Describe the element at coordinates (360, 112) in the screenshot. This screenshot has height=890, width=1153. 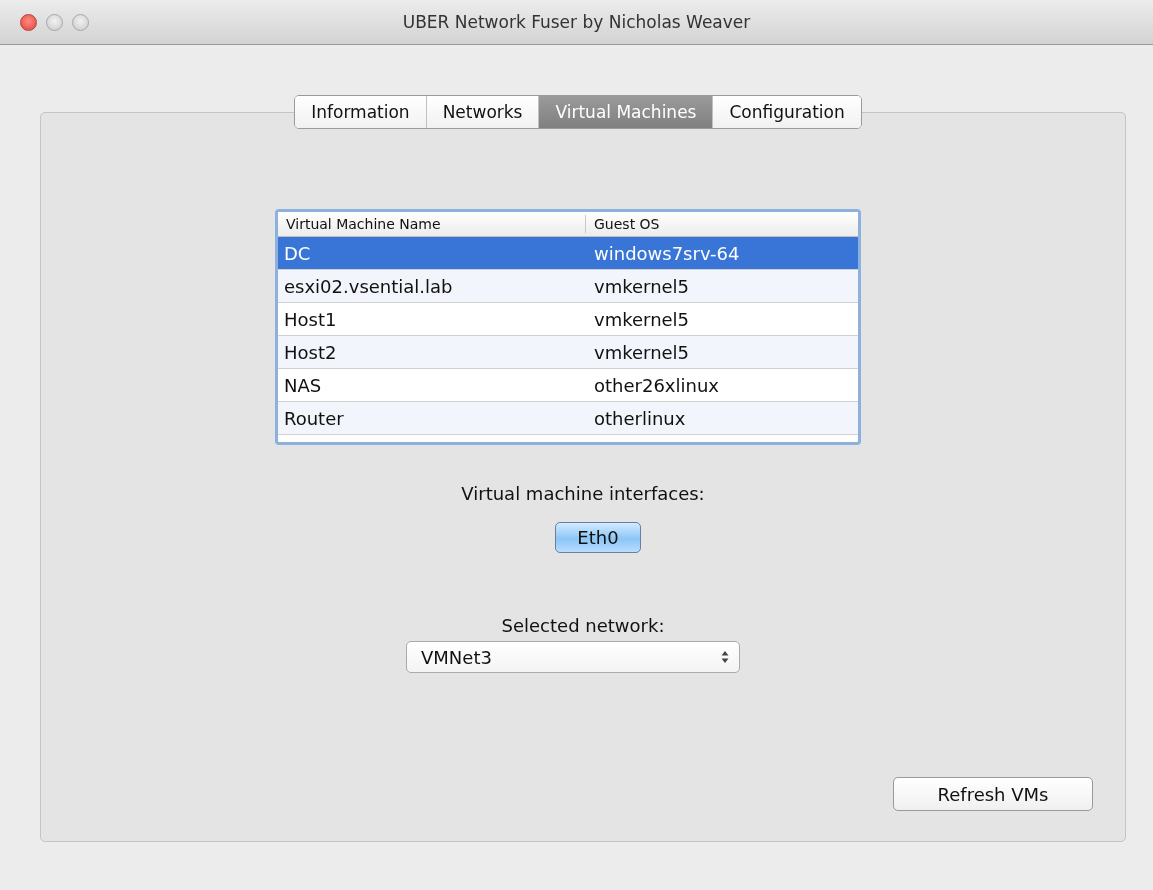
I see `tab: Information` at that location.